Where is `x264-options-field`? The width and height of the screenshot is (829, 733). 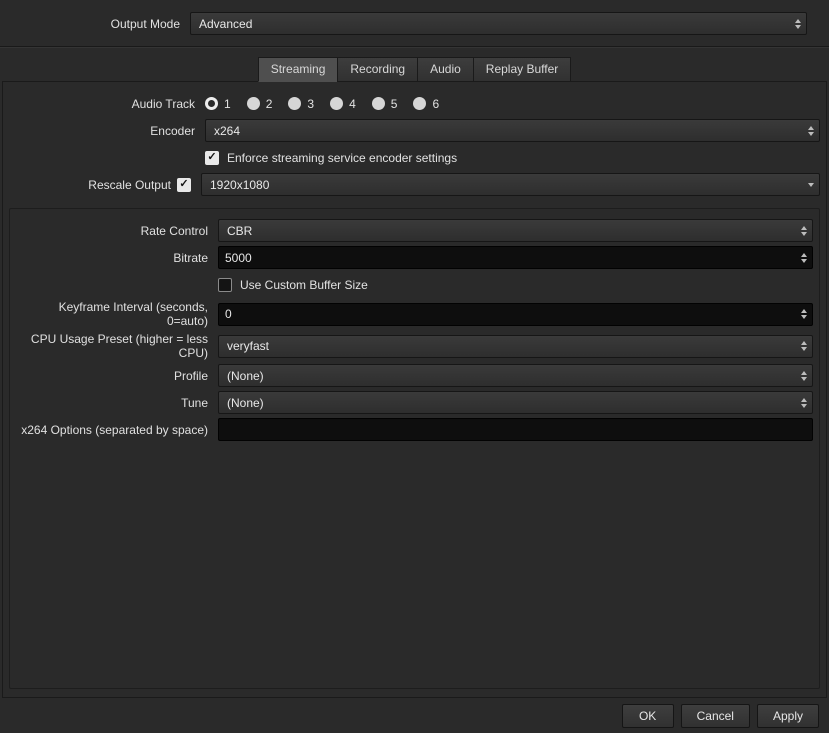 x264-options-field is located at coordinates (515, 429).